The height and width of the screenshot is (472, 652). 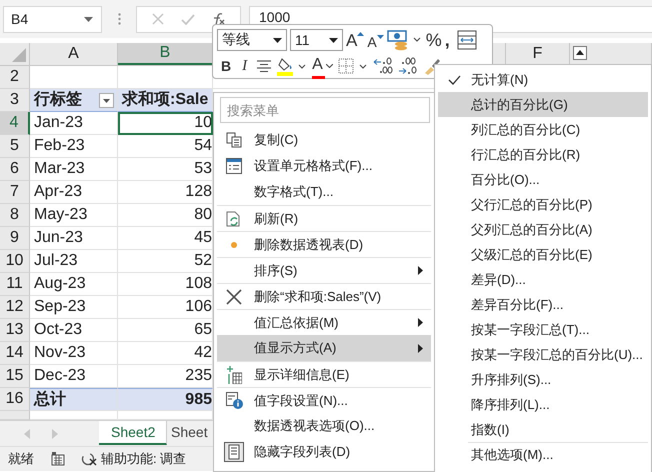 I want to click on column-header: B, so click(x=165, y=54).